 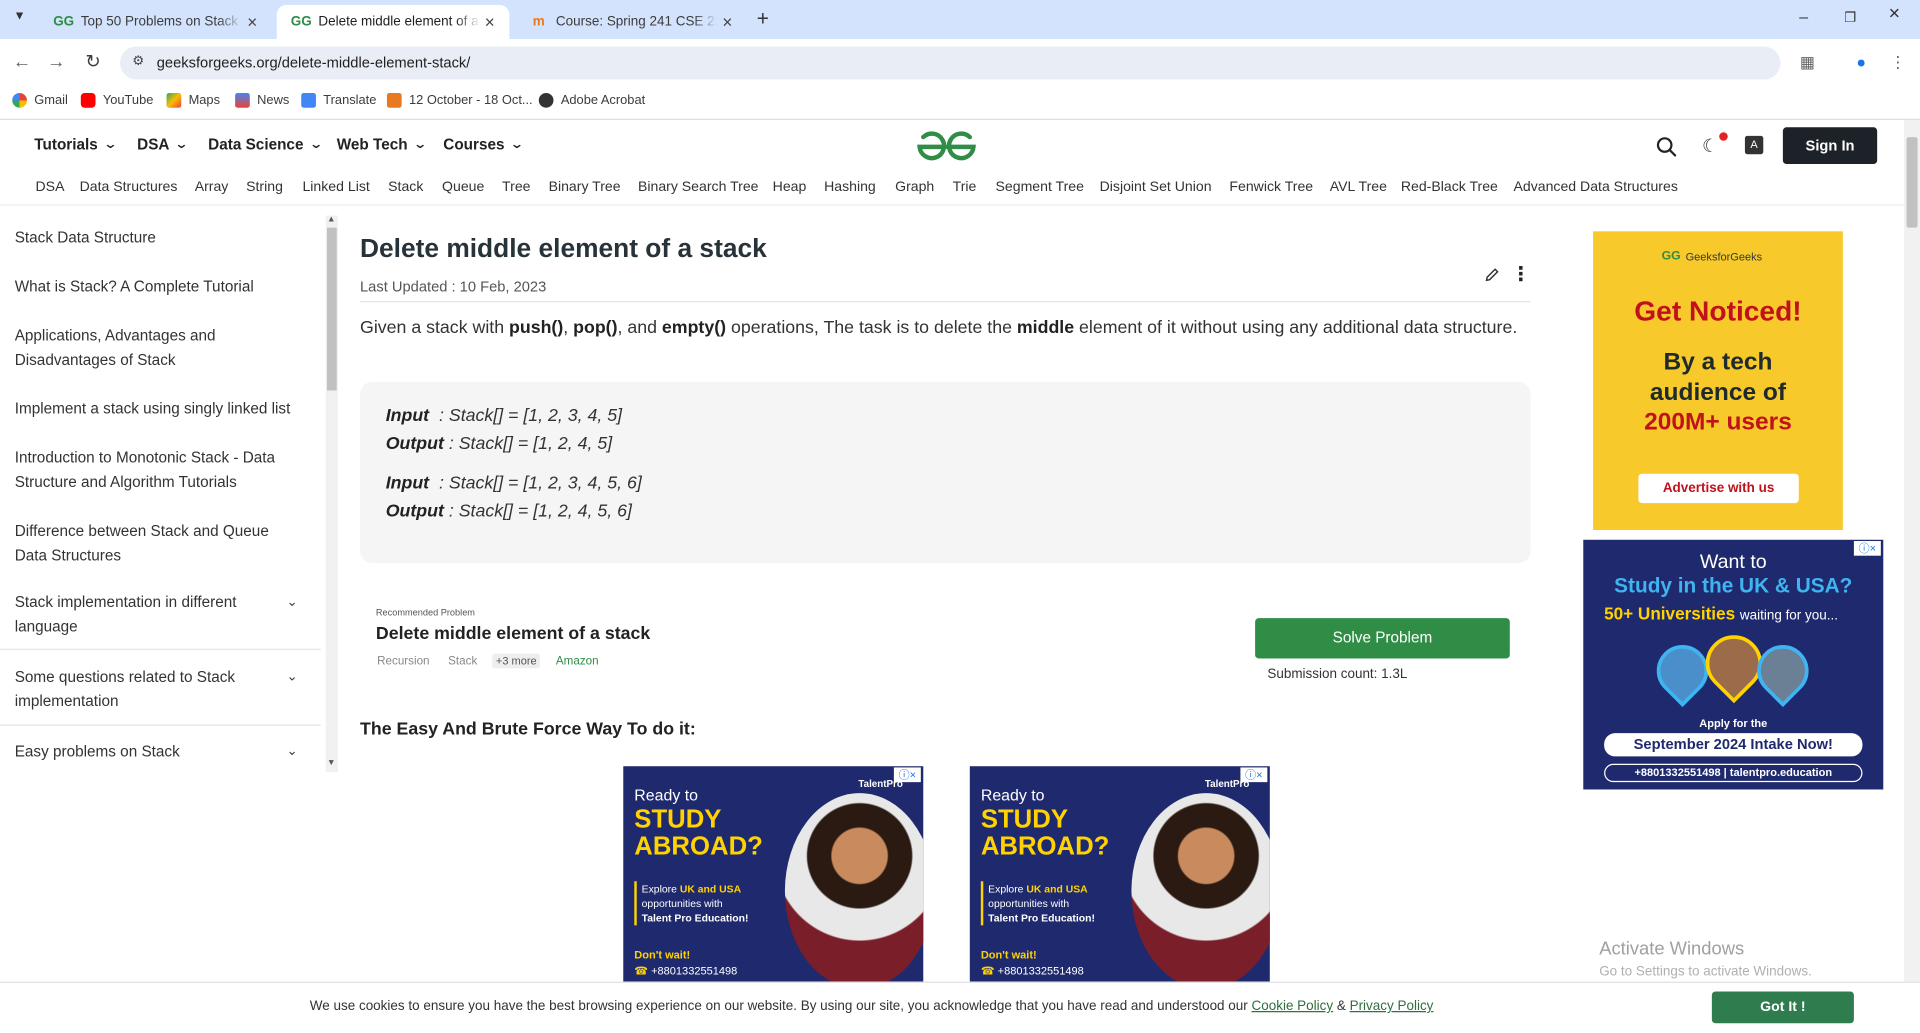 I want to click on sidebar-item-easy-problems: Easy problems on Stack, so click(x=159, y=751).